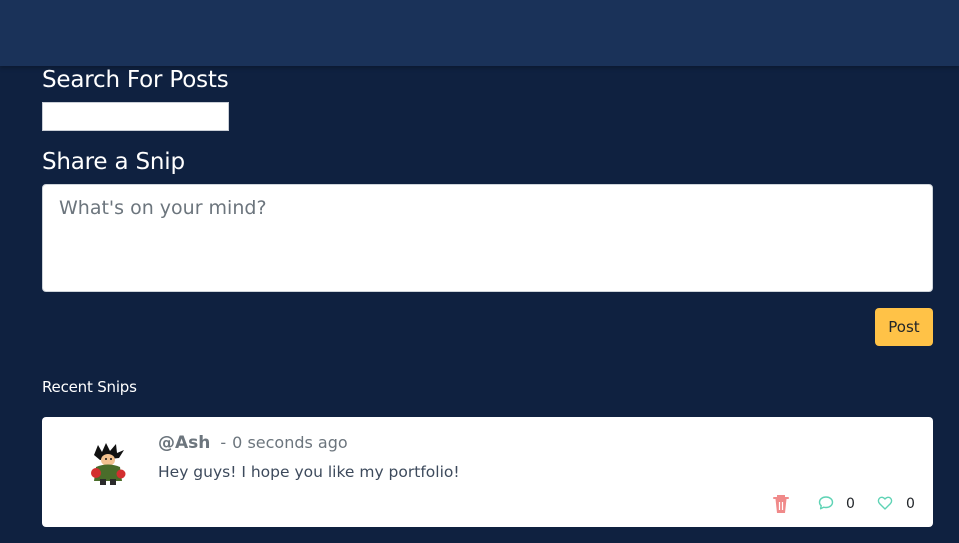  What do you see at coordinates (781, 506) in the screenshot?
I see `trash-icon` at bounding box center [781, 506].